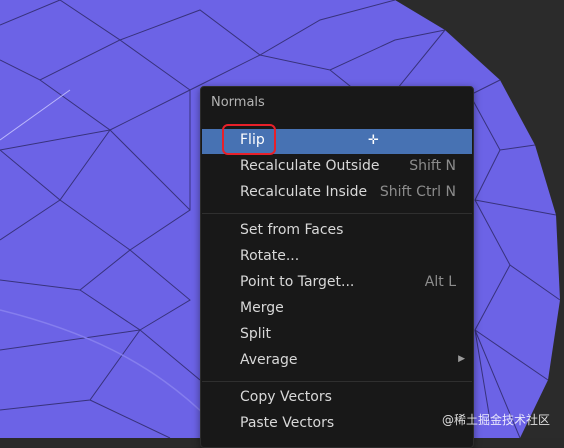 The image size is (564, 448). I want to click on menu-item-point-to-target: Point to Target... Alt L, so click(337, 283).